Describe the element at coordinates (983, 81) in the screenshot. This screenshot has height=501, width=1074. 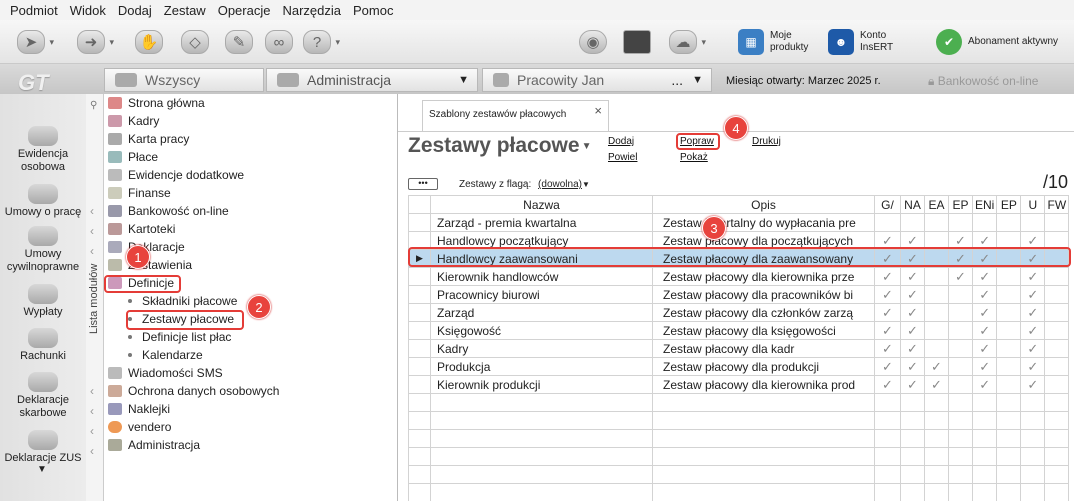
I see `bankowosc-online: 🔒︎ Bankowość on-line` at that location.